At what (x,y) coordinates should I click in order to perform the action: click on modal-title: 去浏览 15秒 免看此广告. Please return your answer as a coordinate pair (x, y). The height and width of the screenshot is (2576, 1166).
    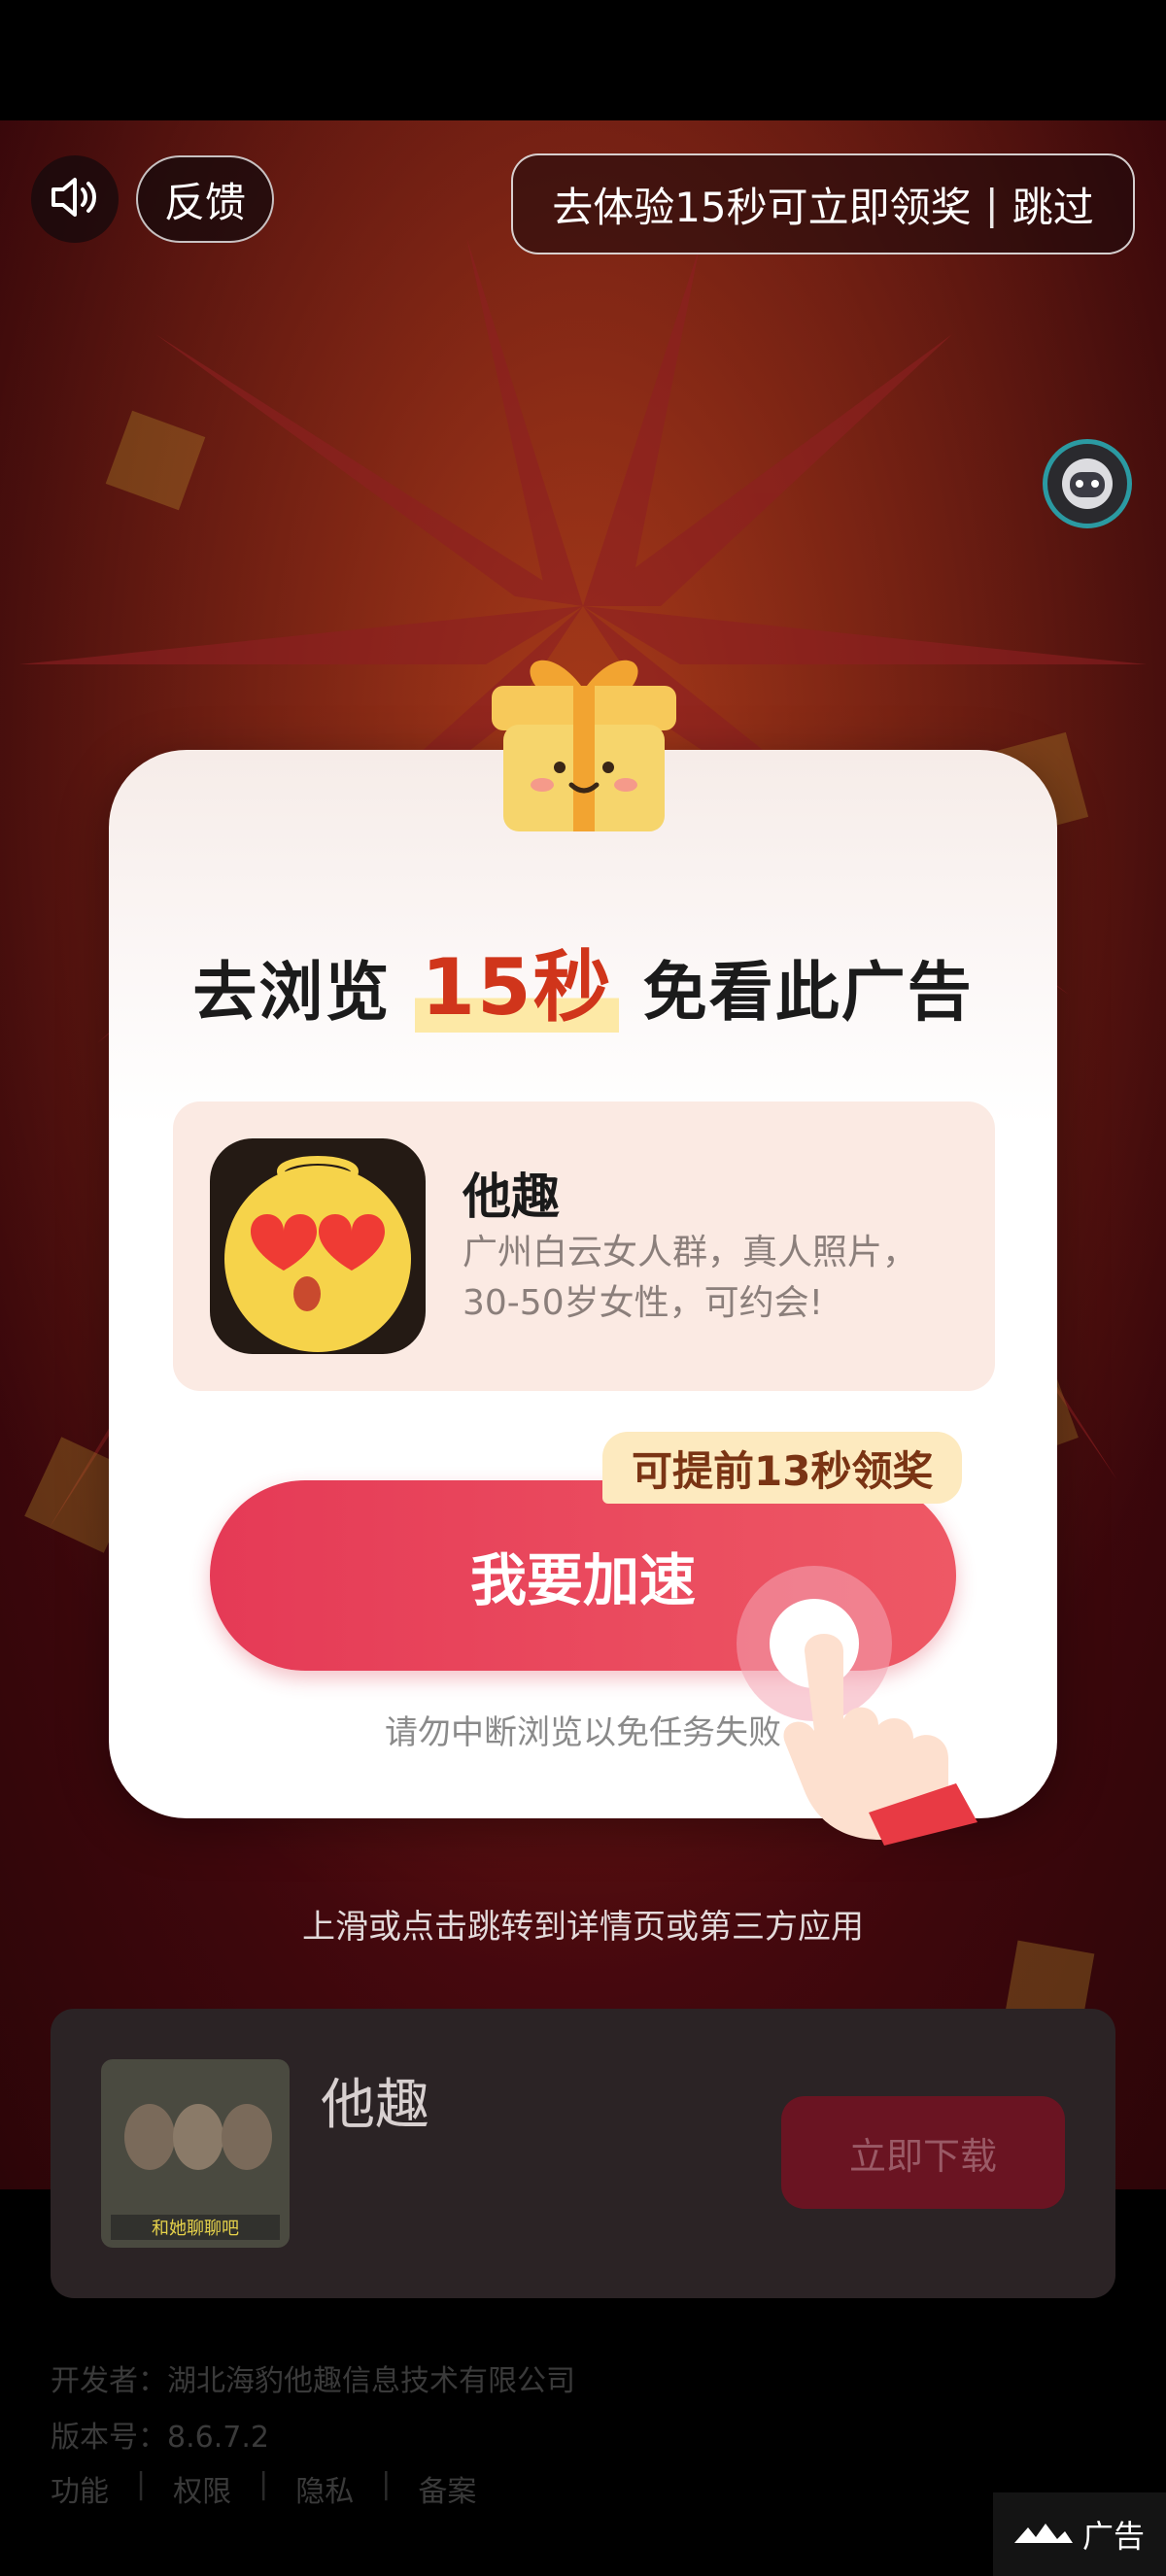
    Looking at the image, I should click on (583, 981).